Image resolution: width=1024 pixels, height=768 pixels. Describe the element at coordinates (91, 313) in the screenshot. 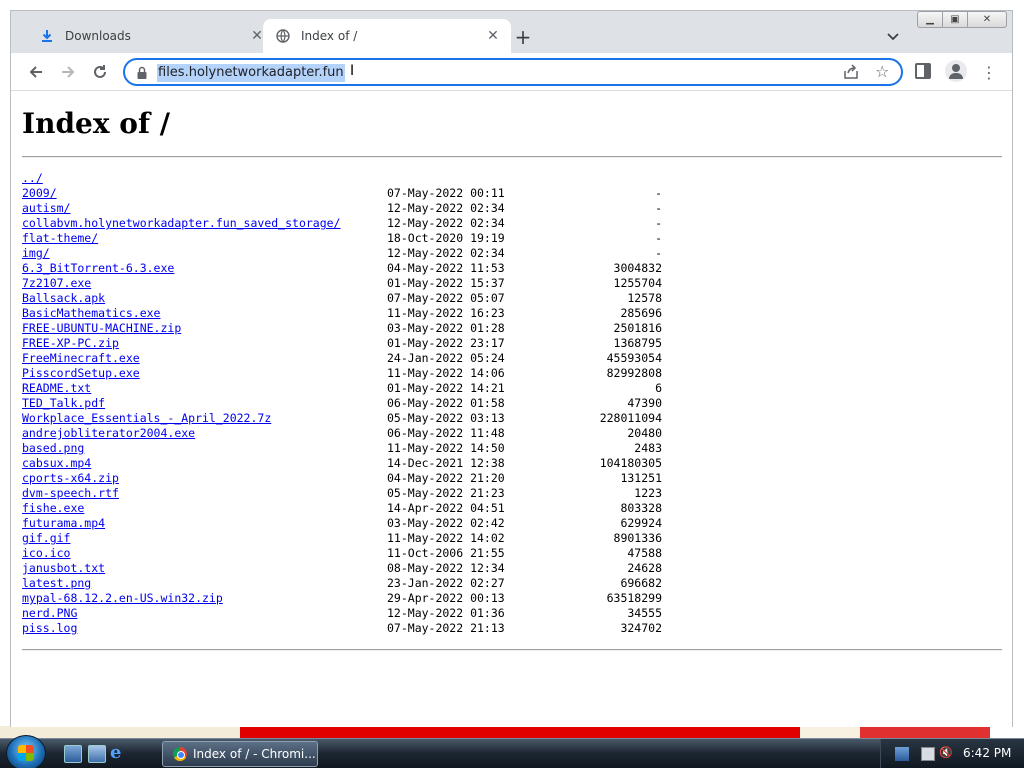

I see `file-link: BasicMathematics.exe` at that location.